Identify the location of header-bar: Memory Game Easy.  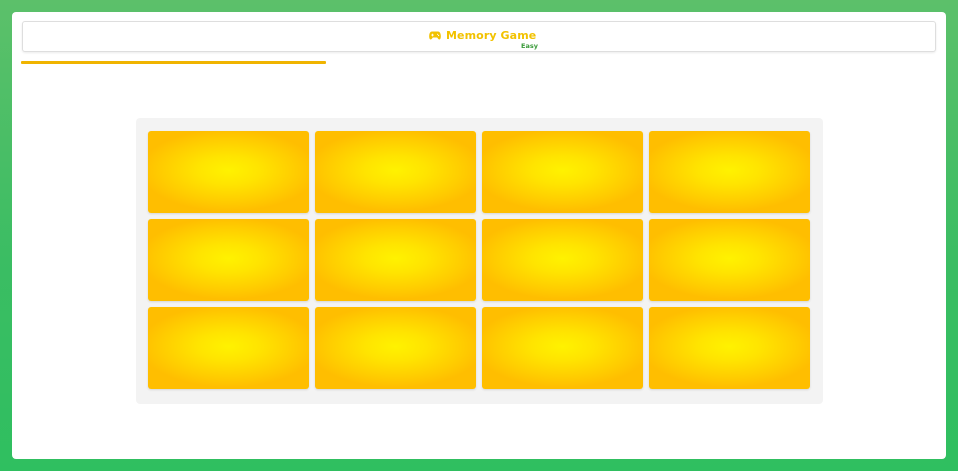
(479, 36).